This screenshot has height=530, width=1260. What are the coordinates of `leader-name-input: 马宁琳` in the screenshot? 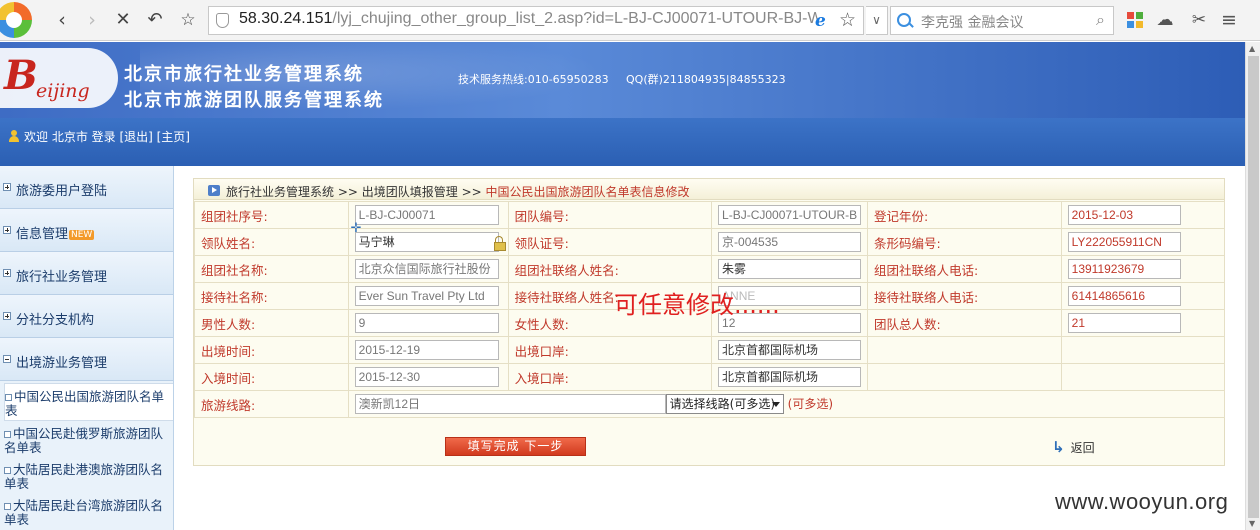 It's located at (426, 242).